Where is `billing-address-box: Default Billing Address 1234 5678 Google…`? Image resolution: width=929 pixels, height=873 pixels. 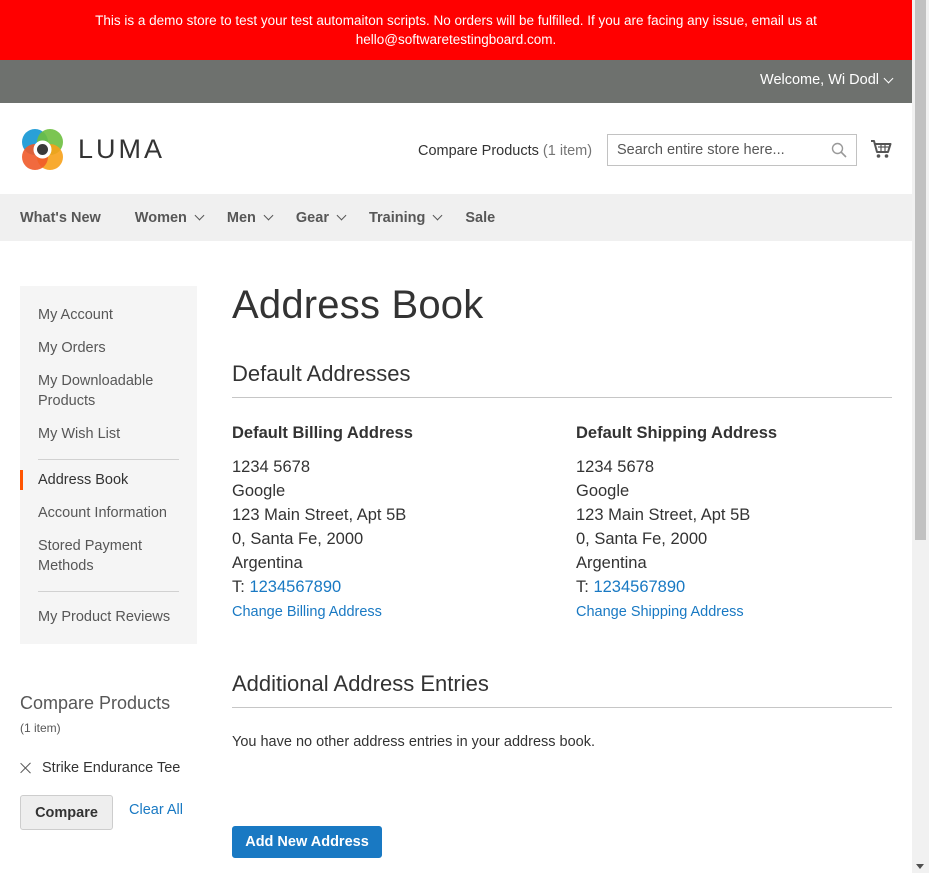 billing-address-box: Default Billing Address 1234 5678 Google… is located at coordinates (397, 522).